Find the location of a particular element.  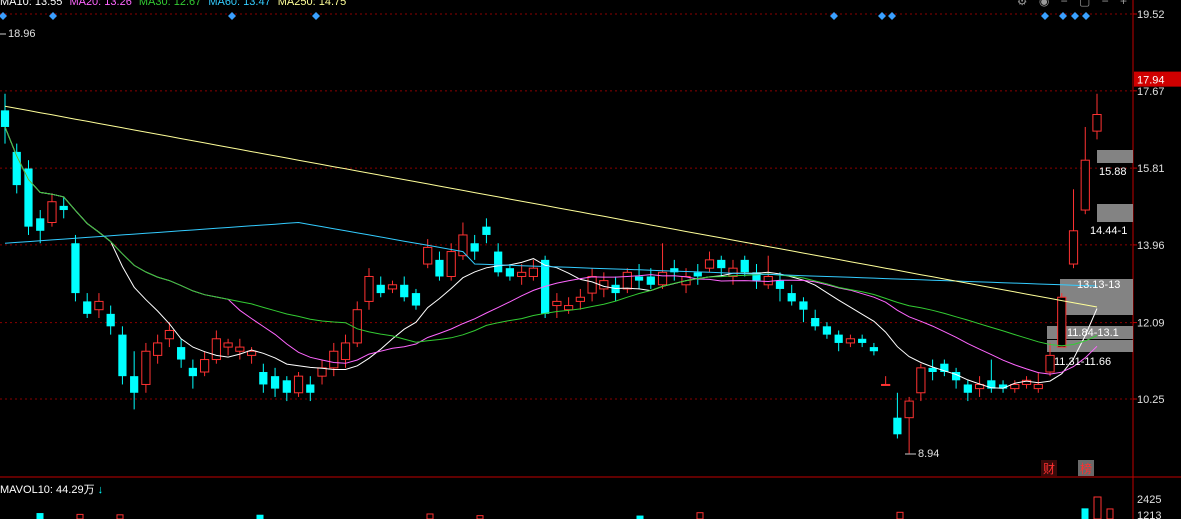

bang-marker: 榜 is located at coordinates (1086, 468).